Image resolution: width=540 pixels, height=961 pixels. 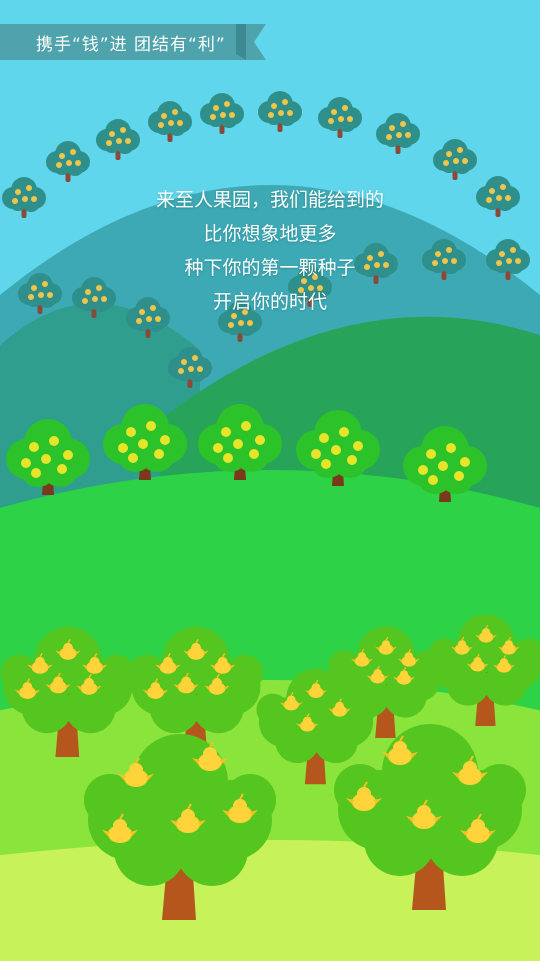 I want to click on slogan-line: 来至人果园，我们能给到的, so click(x=269, y=200).